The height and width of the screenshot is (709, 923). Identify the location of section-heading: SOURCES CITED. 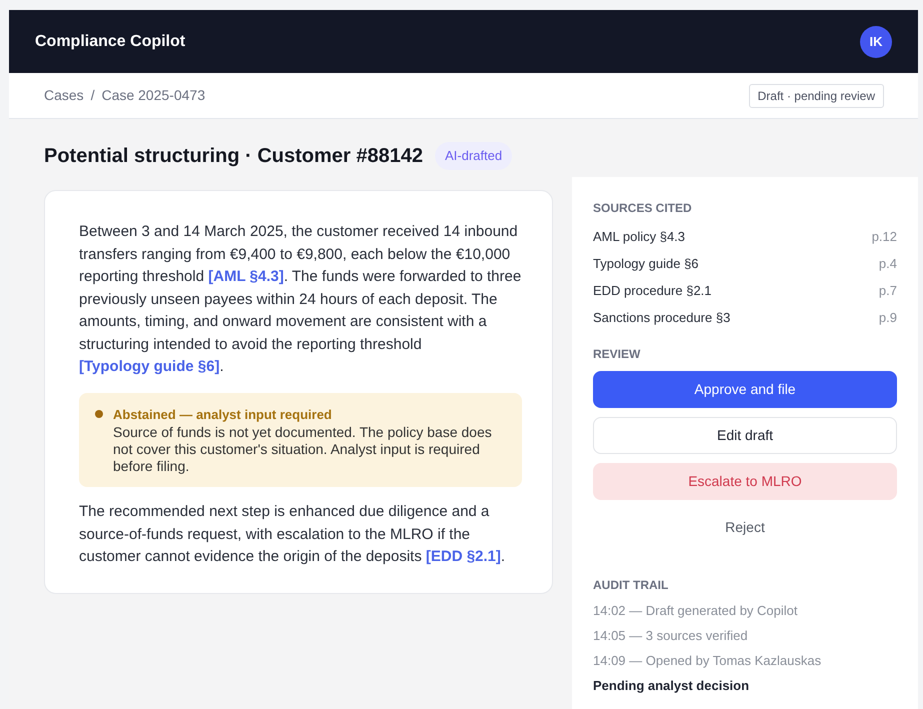
(643, 208).